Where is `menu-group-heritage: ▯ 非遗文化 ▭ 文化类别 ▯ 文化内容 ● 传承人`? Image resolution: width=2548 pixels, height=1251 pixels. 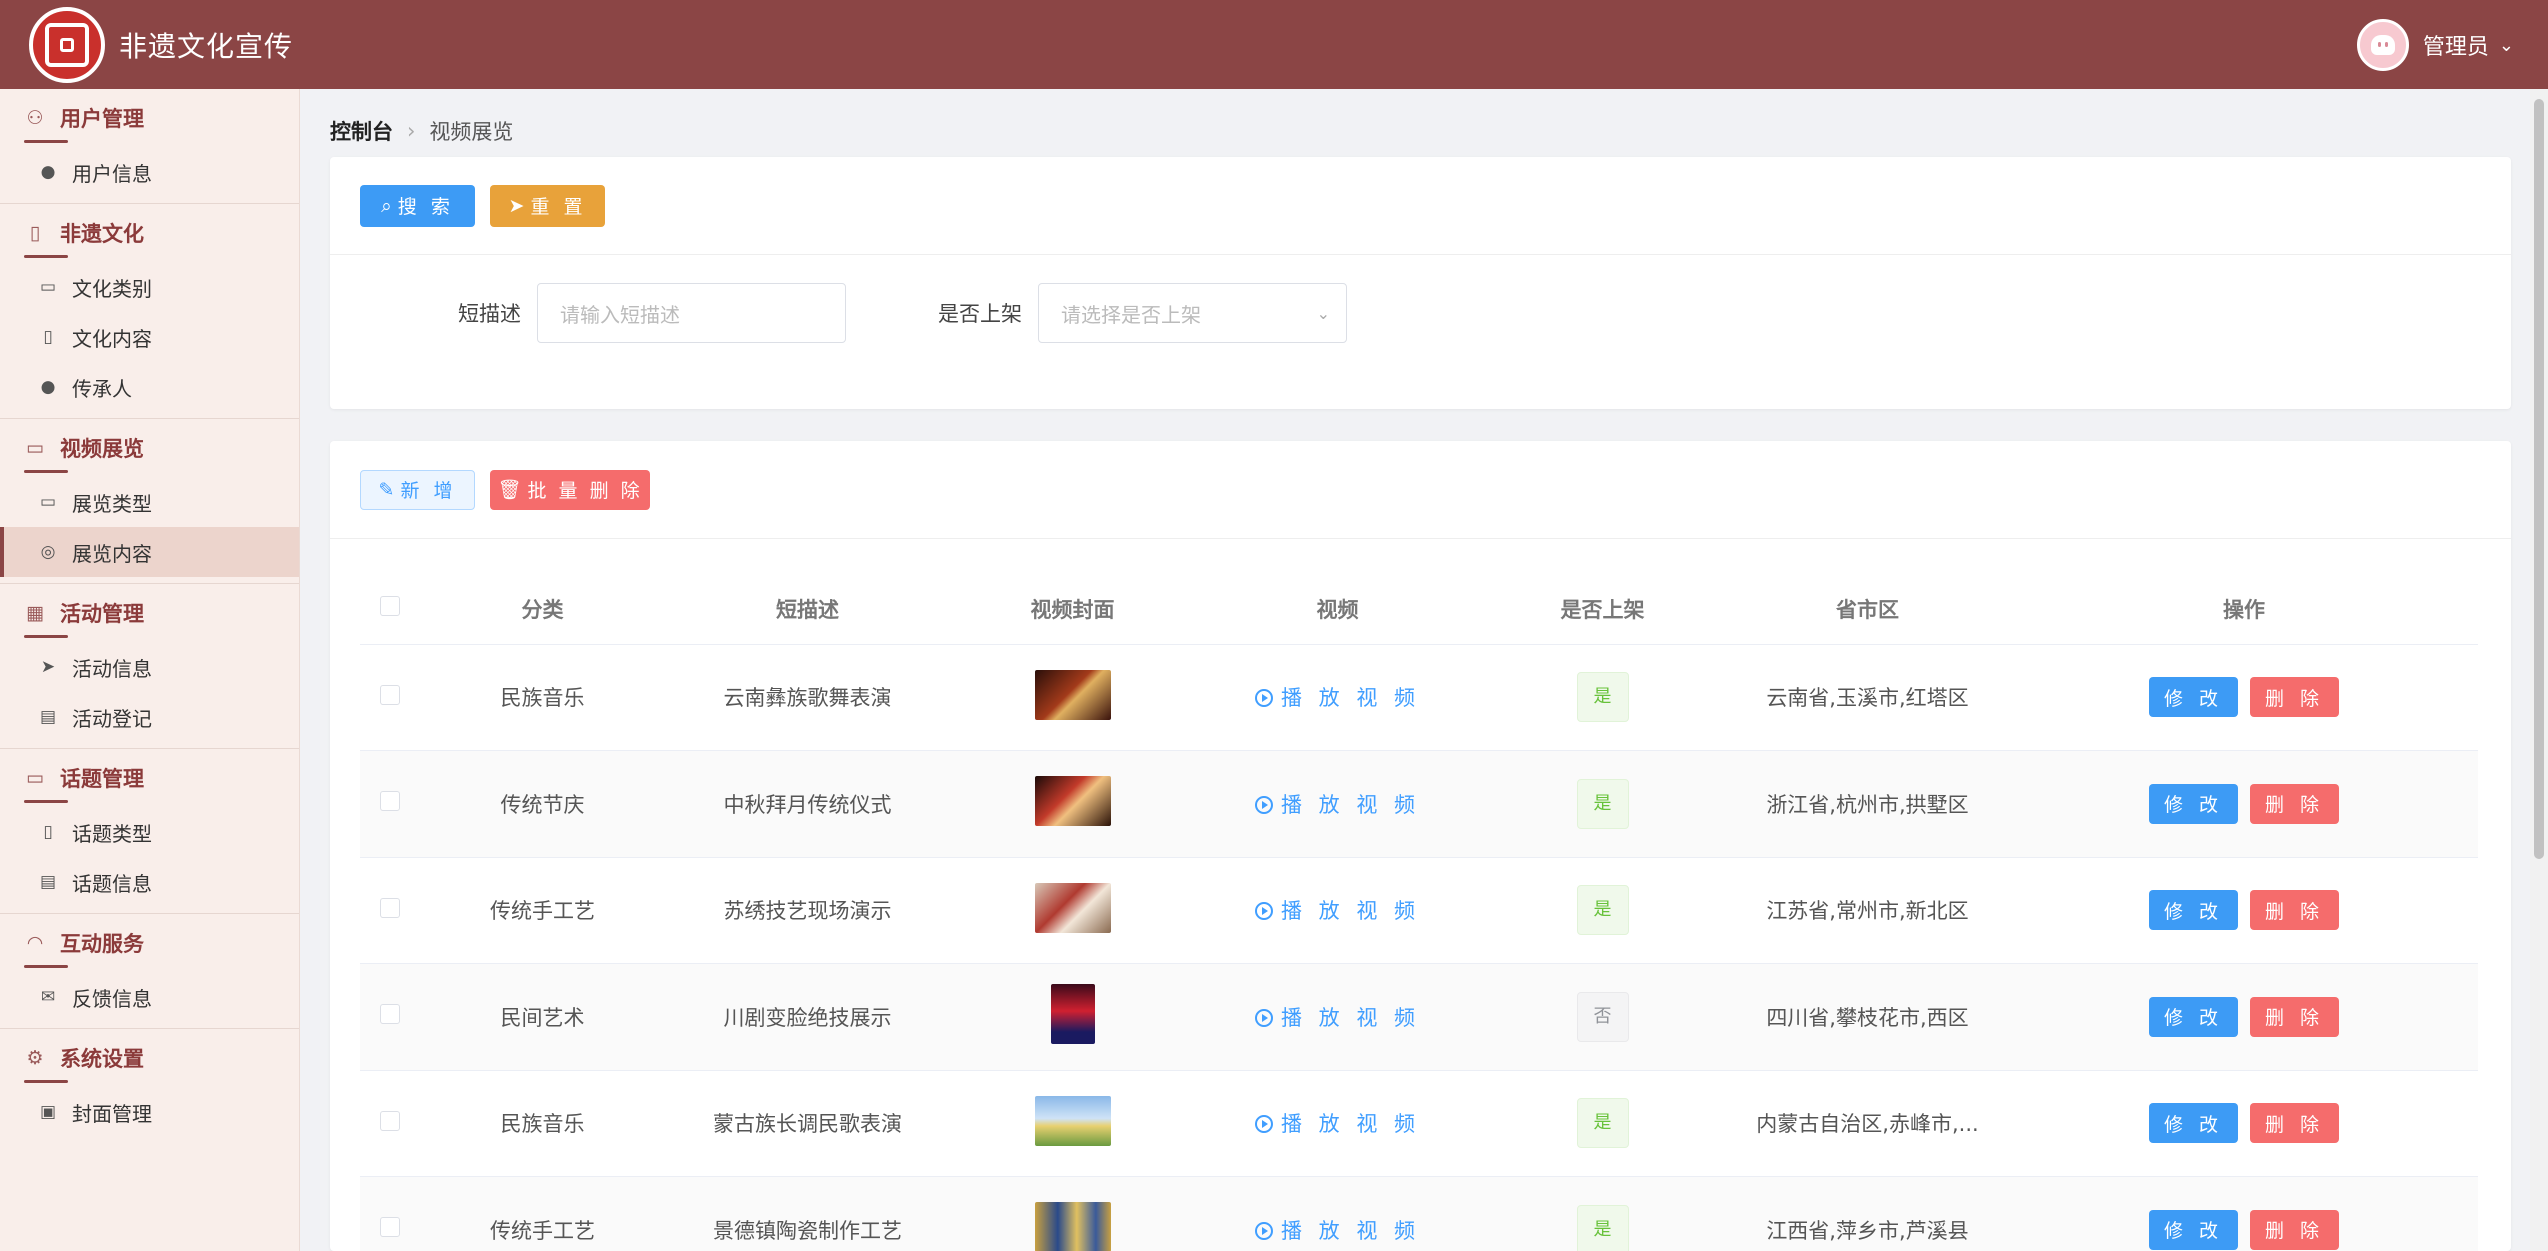 menu-group-heritage: ▯ 非遗文化 ▭ 文化类别 ▯ 文化内容 ● 传承人 is located at coordinates (149, 311).